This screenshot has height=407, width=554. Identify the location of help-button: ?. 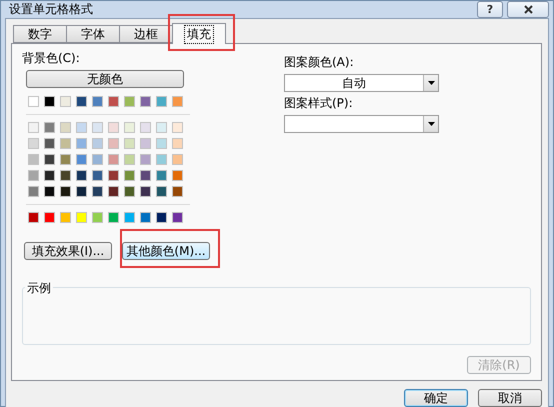
(490, 9).